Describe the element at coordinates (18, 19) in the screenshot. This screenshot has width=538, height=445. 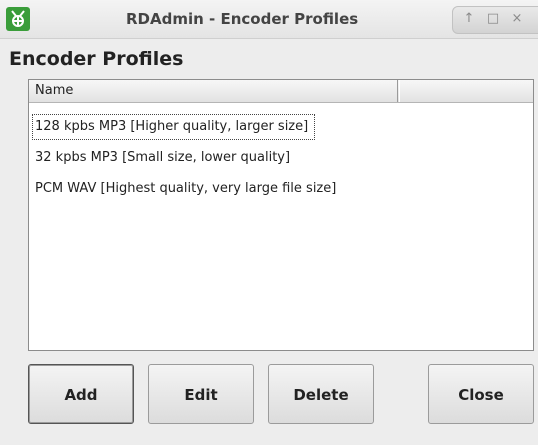
I see `rdadmin-app-icon` at that location.